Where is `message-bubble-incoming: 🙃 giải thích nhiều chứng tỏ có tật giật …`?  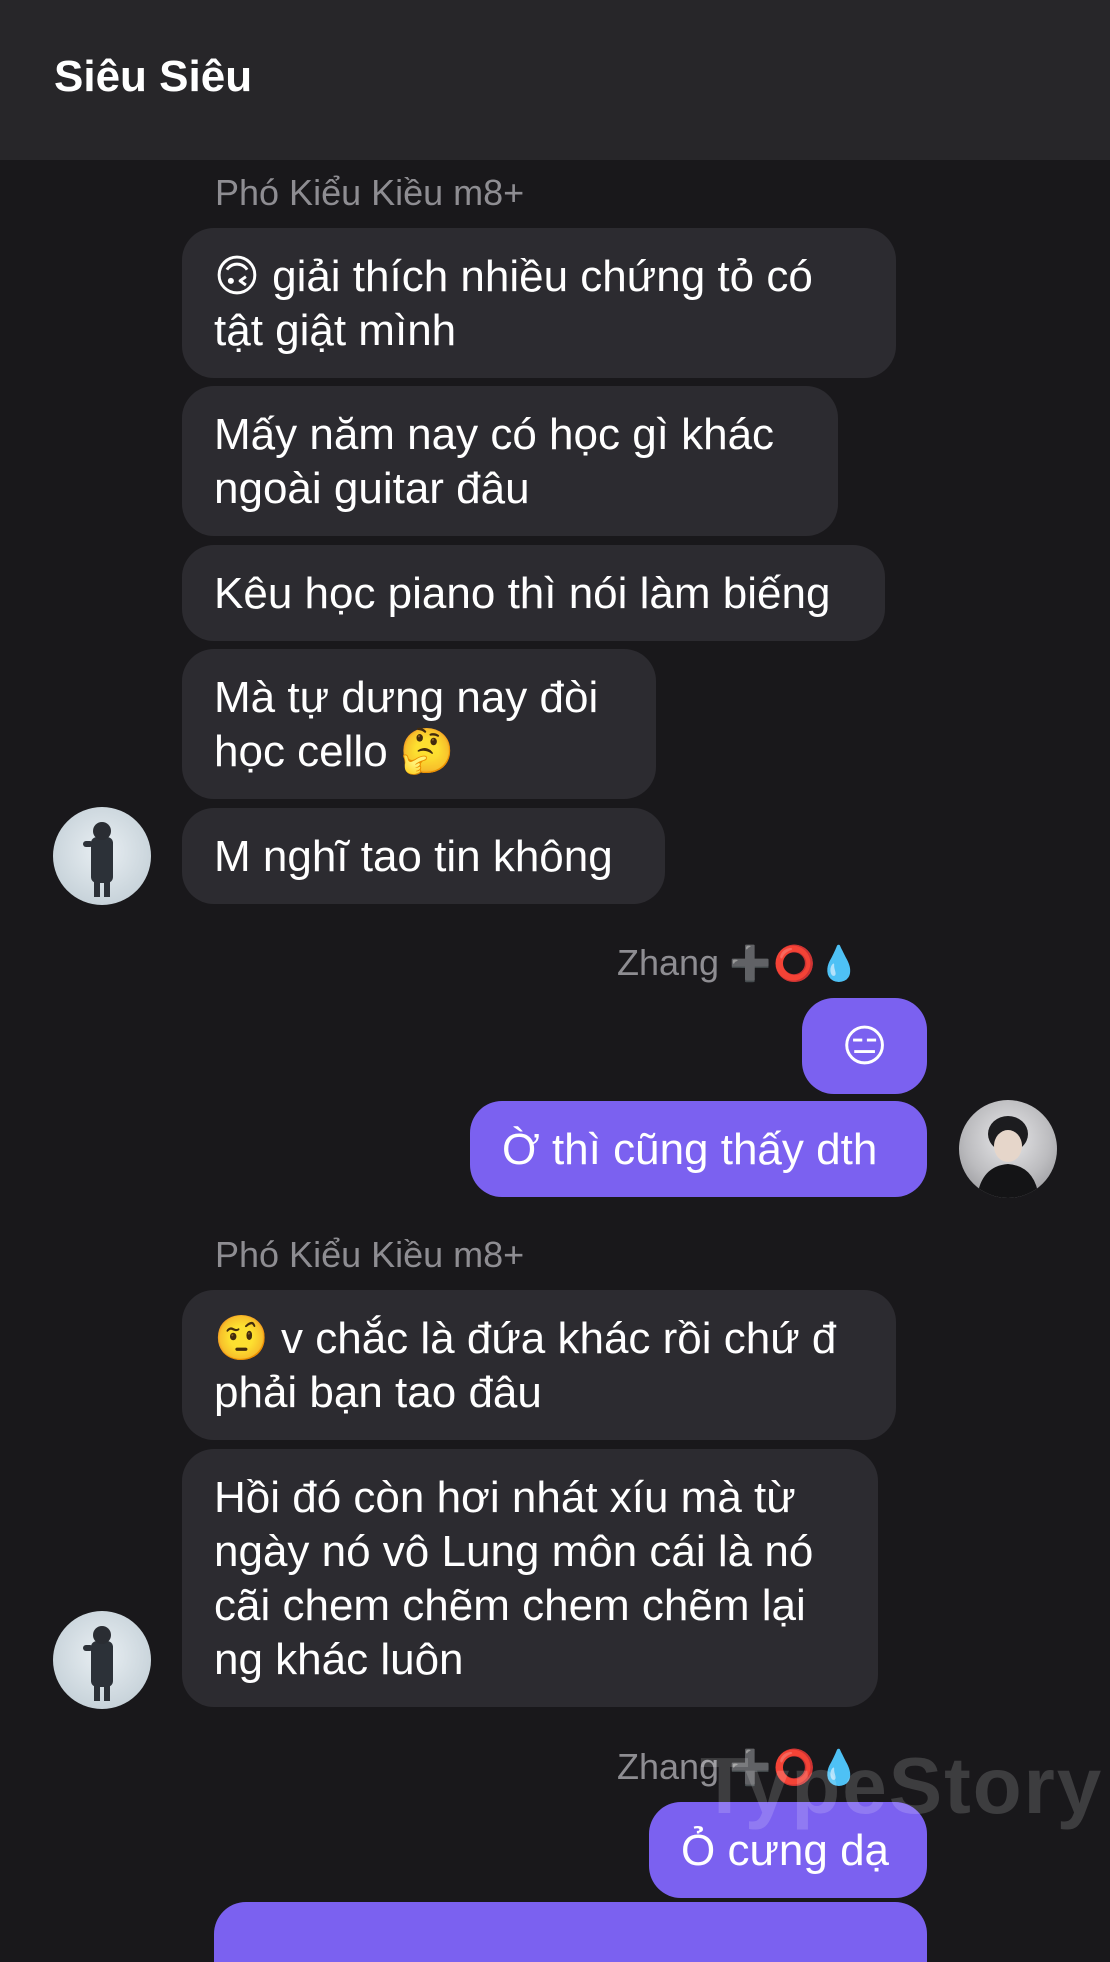 message-bubble-incoming: 🙃 giải thích nhiều chứng tỏ có tật giật … is located at coordinates (539, 303).